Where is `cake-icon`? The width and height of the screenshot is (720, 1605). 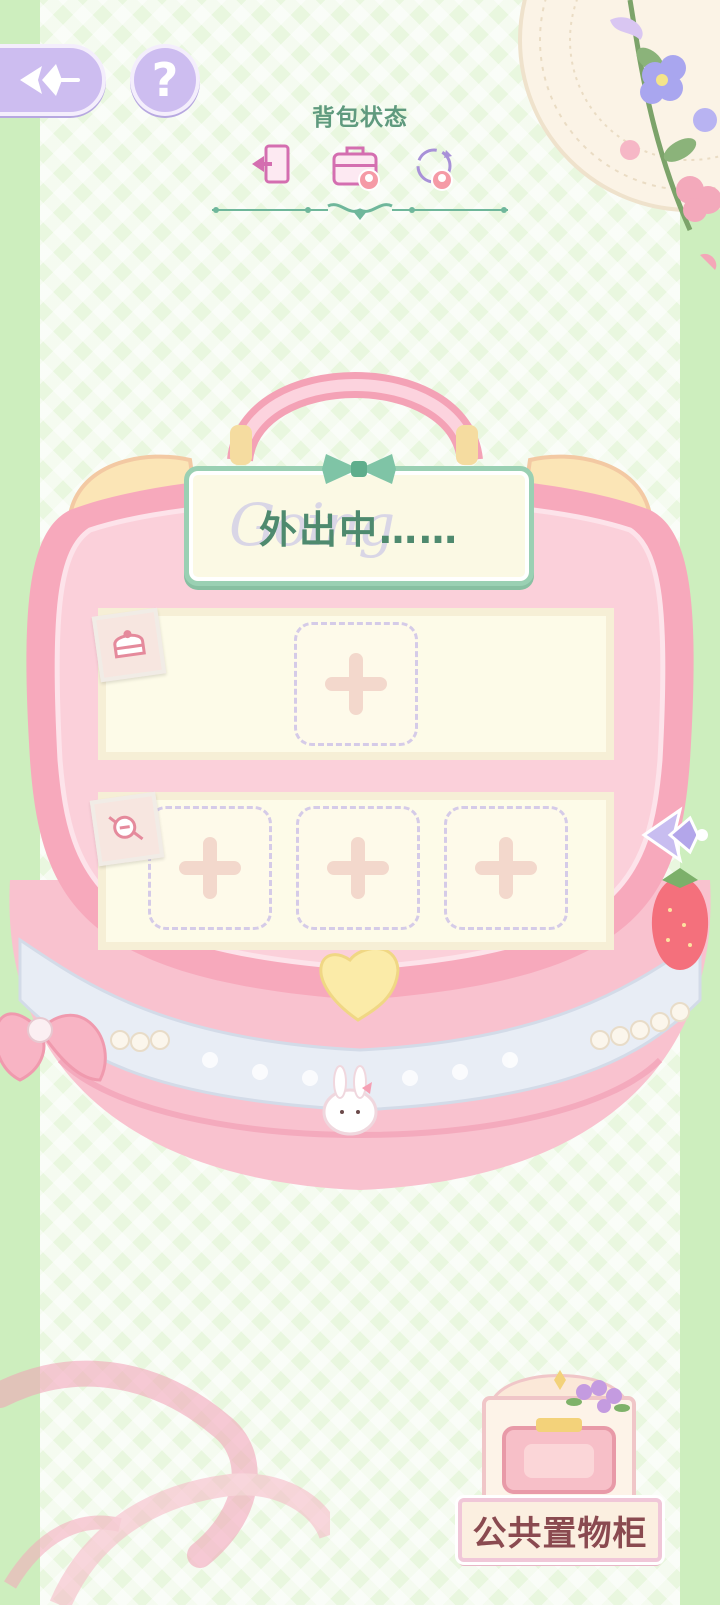 cake-icon is located at coordinates (129, 644).